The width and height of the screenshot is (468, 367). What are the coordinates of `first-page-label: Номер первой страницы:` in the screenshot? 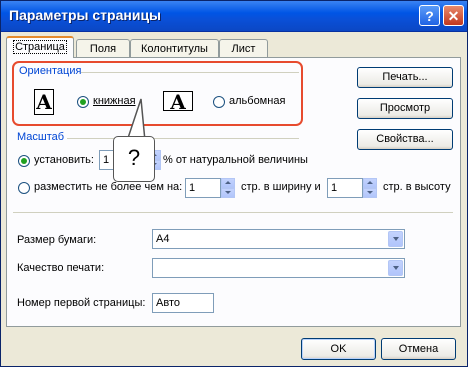 It's located at (81, 303).